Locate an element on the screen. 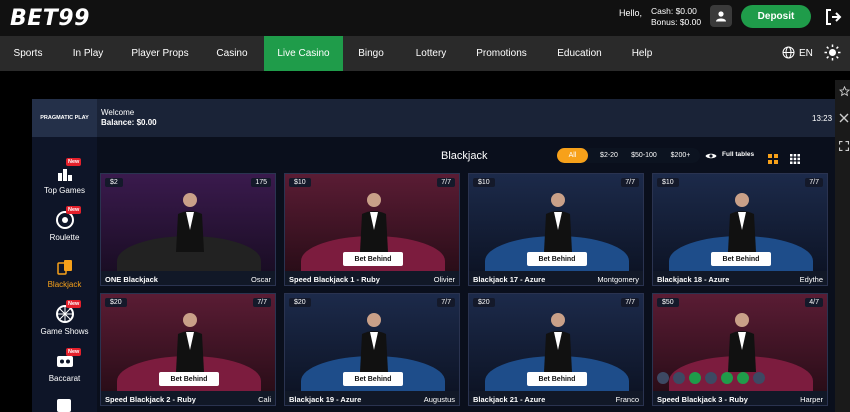 The width and height of the screenshot is (850, 412). table-footer: Speed Blackjack 2 - Ruby Cali is located at coordinates (188, 398).